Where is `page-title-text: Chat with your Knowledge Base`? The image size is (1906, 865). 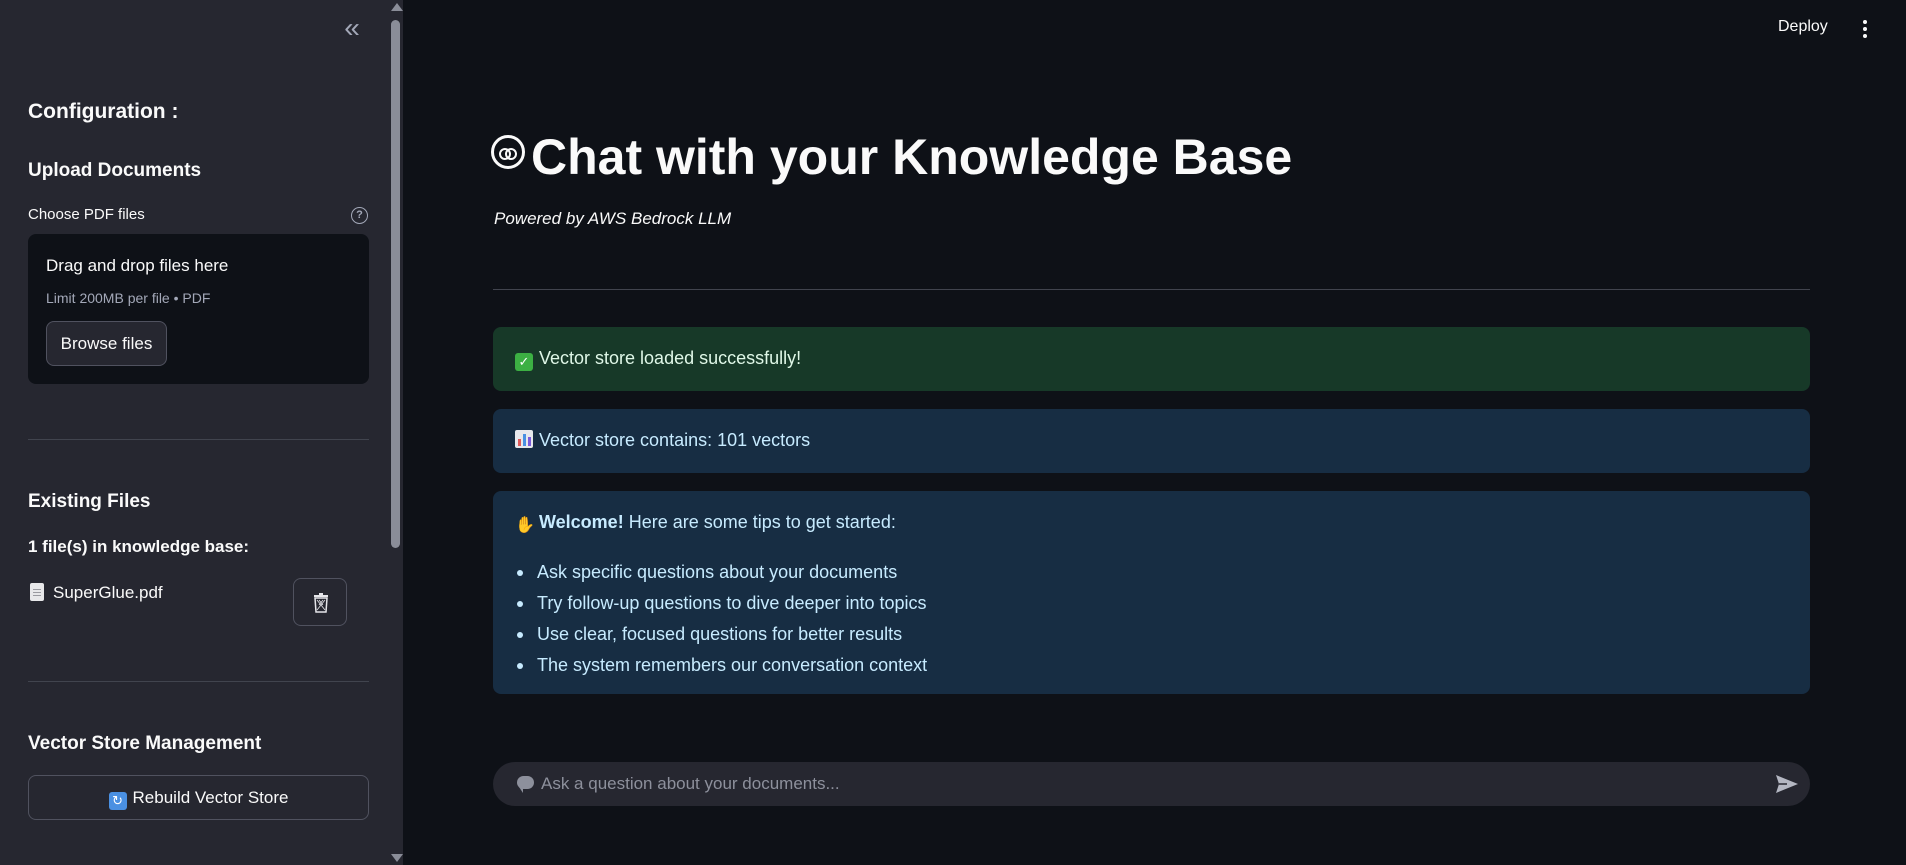 page-title-text: Chat with your Knowledge Base is located at coordinates (912, 157).